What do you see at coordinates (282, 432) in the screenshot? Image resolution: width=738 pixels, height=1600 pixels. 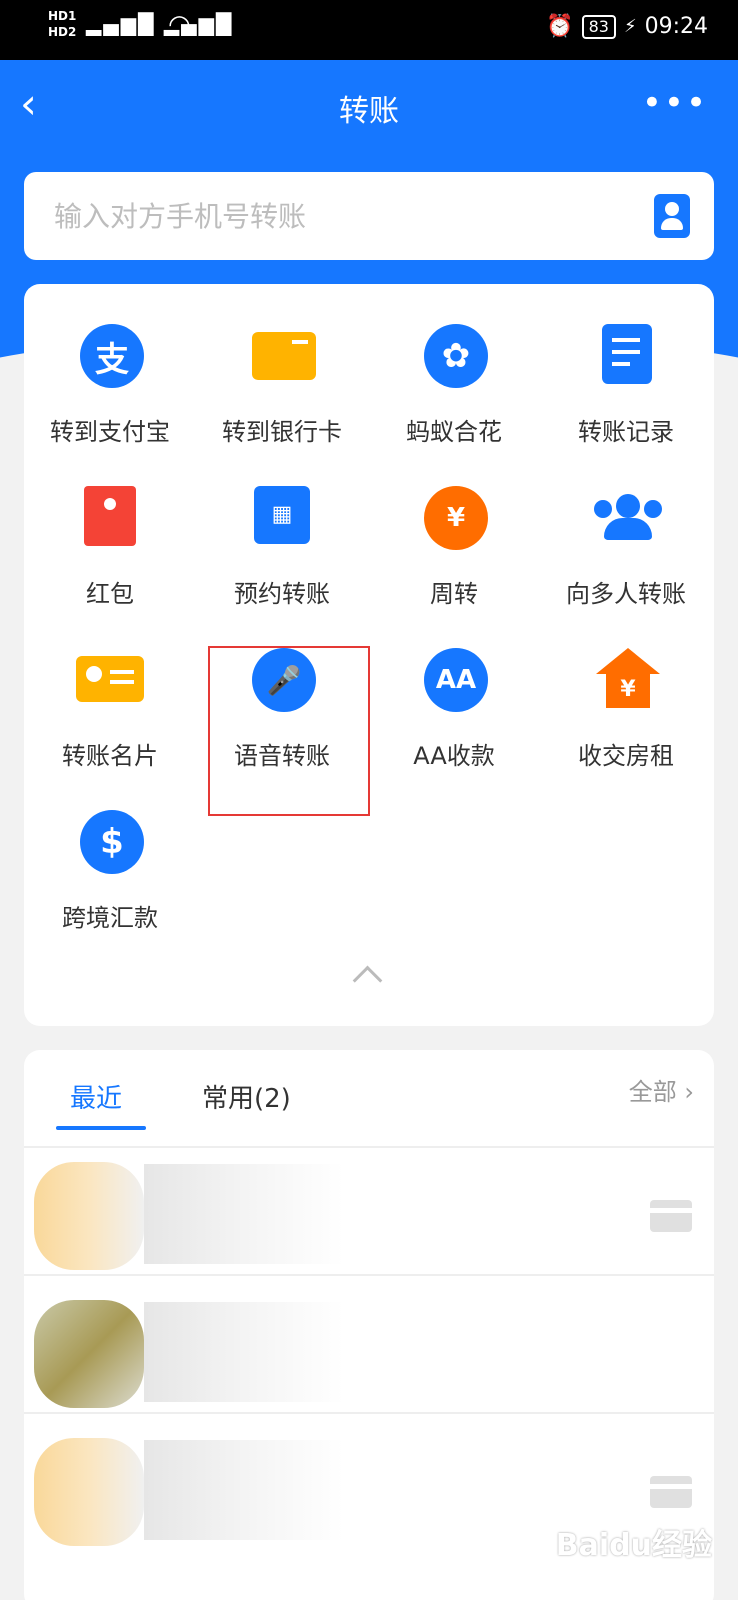 I see `grid-label: 转到银行卡` at bounding box center [282, 432].